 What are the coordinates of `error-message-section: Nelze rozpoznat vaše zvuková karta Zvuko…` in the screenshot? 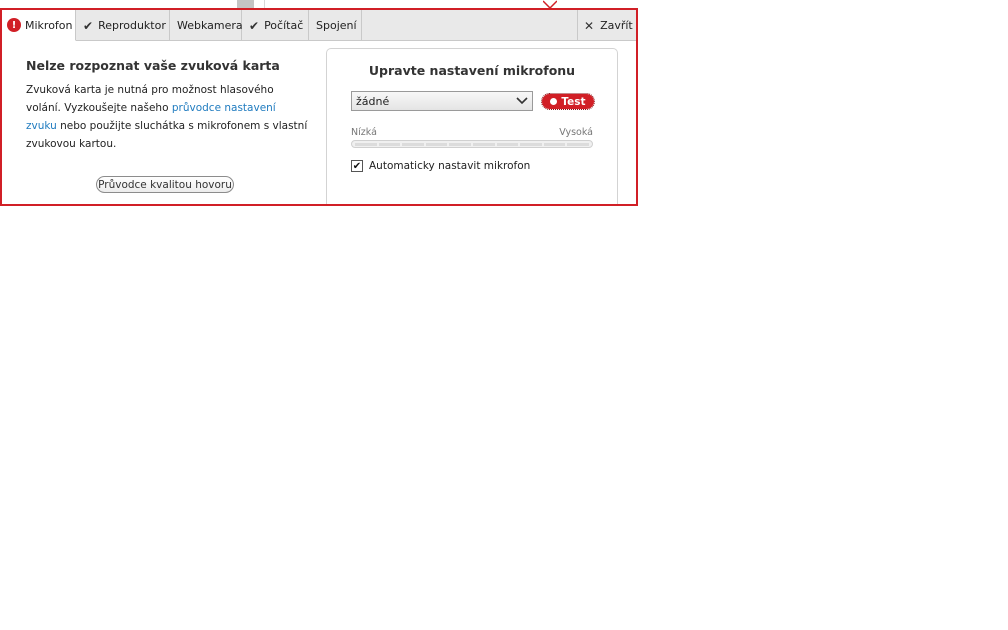 It's located at (167, 105).